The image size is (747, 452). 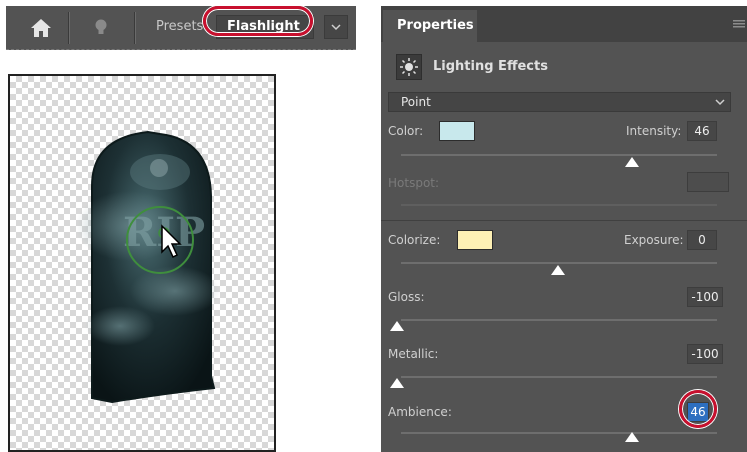 I want to click on lighting-effects-icon, so click(x=409, y=67).